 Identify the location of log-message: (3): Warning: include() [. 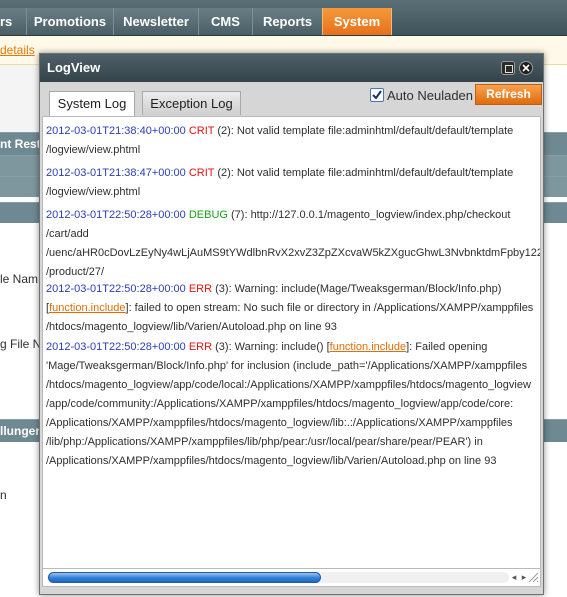
(271, 347).